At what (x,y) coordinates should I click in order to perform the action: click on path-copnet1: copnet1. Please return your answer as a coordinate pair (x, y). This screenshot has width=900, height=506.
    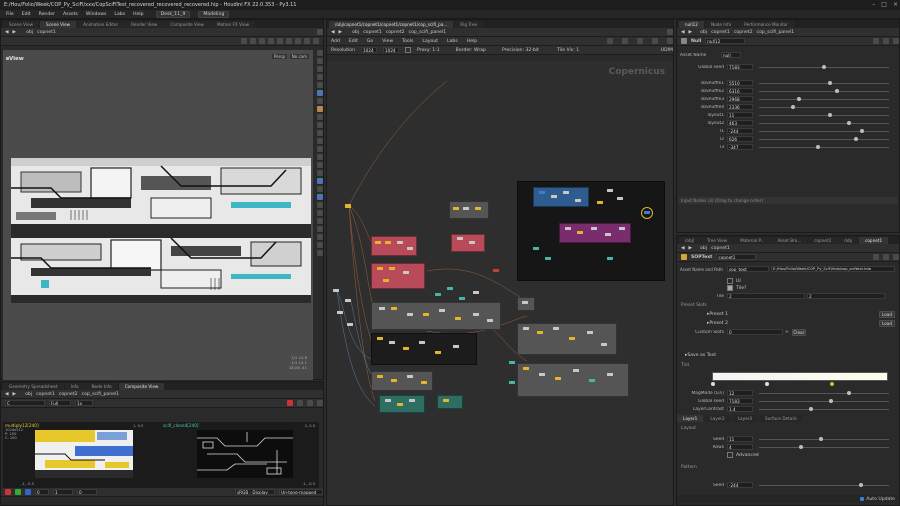
    Looking at the image, I should click on (46, 32).